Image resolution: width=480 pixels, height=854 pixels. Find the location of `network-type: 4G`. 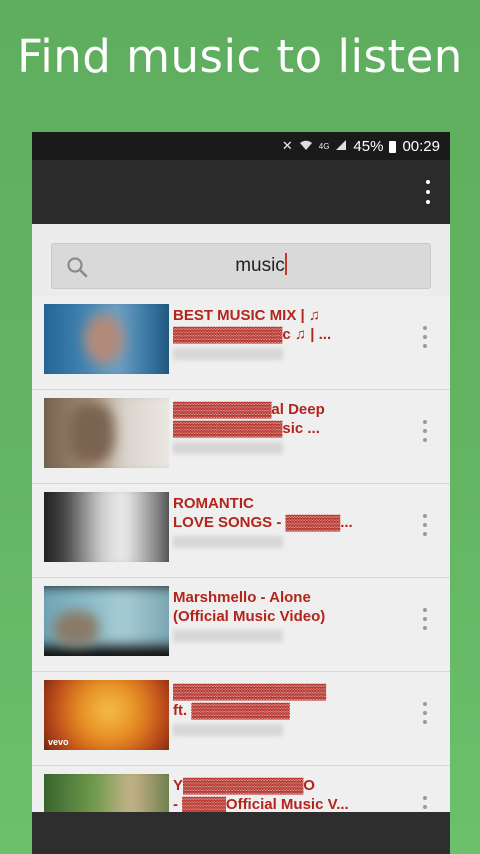

network-type: 4G is located at coordinates (324, 146).